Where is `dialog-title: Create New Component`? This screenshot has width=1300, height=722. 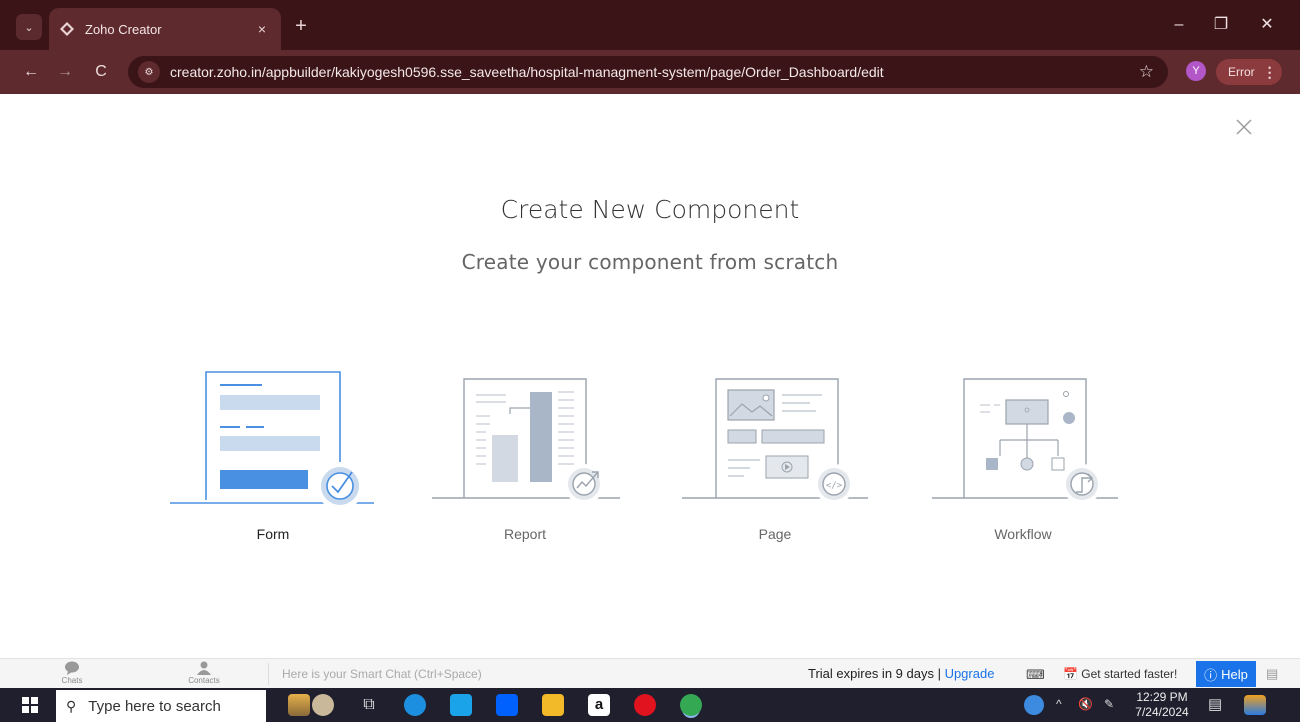
dialog-title: Create New Component is located at coordinates (650, 209).